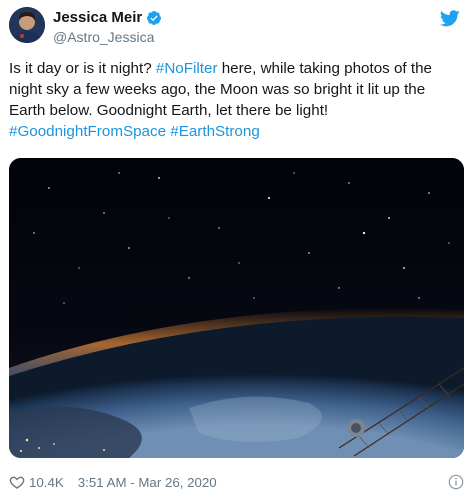  I want to click on display-name: Jessica Meir, so click(97, 17).